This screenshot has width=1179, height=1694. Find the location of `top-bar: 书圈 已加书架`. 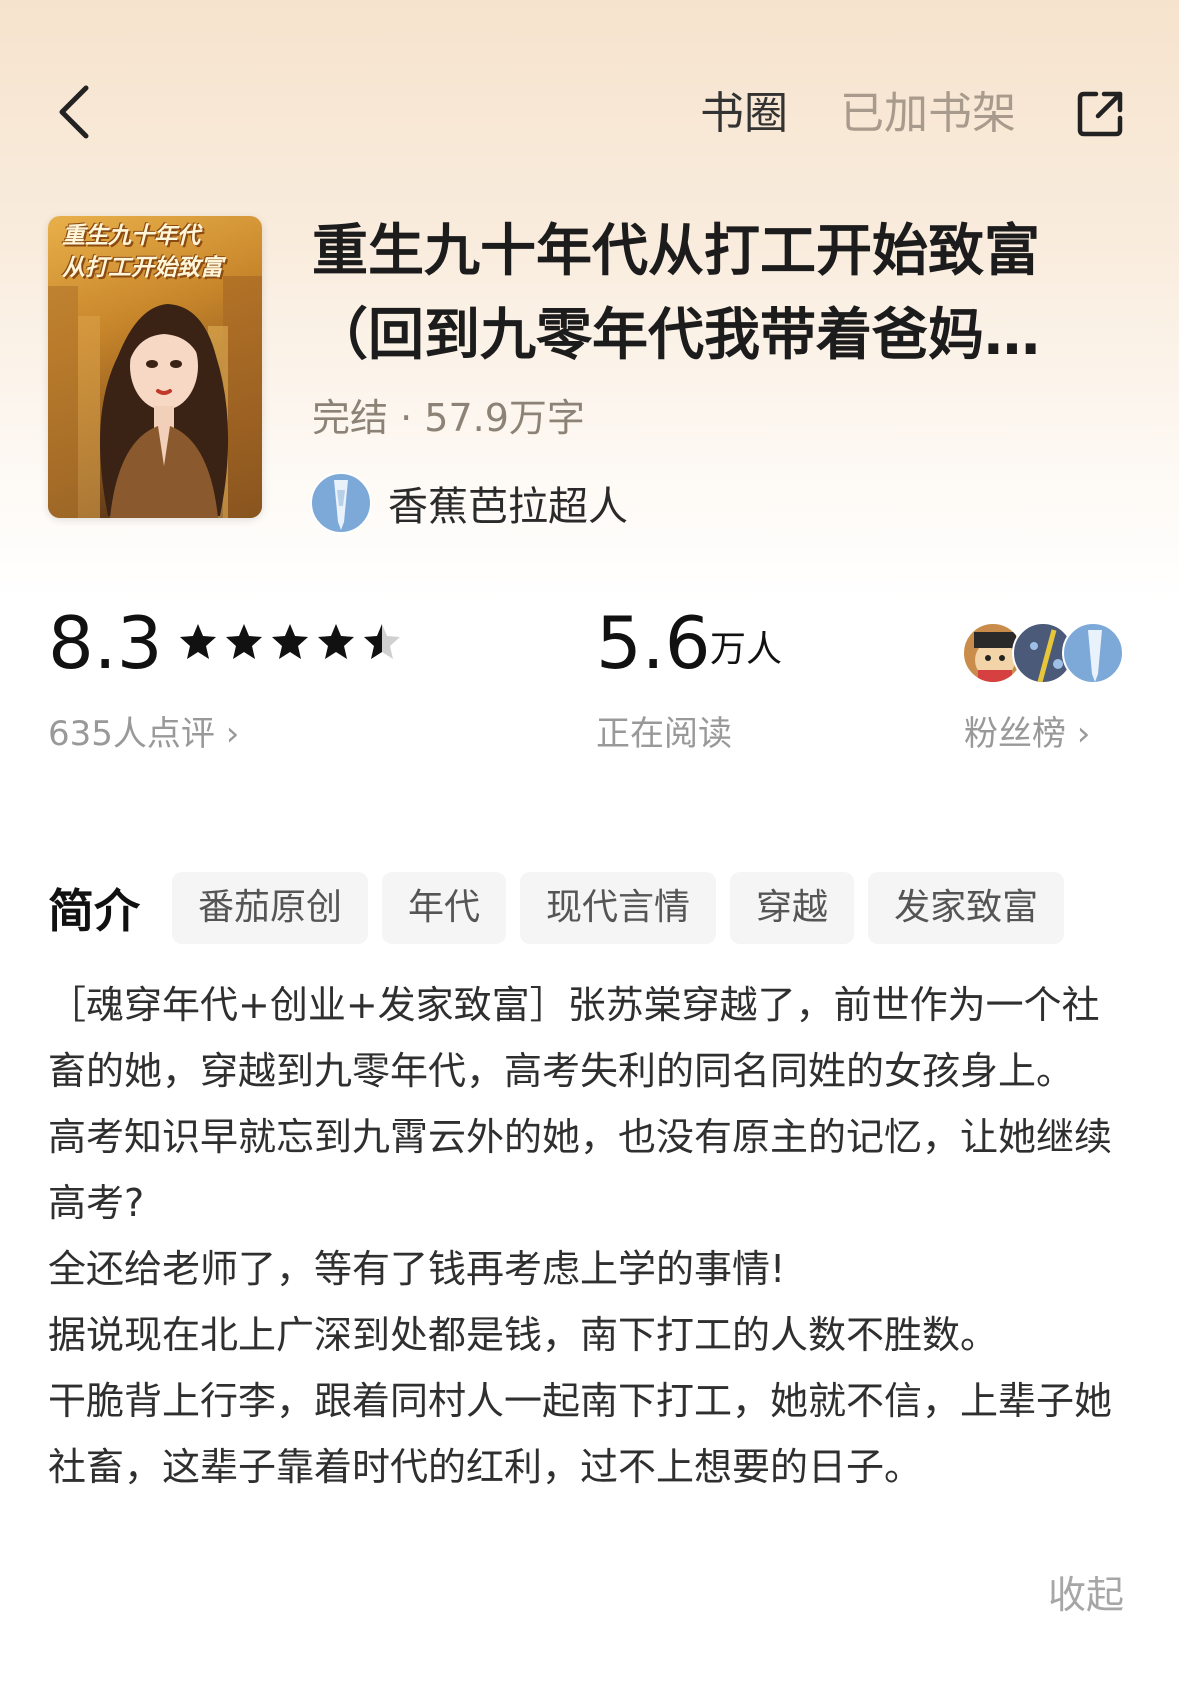

top-bar: 书圈 已加书架 is located at coordinates (589, 115).